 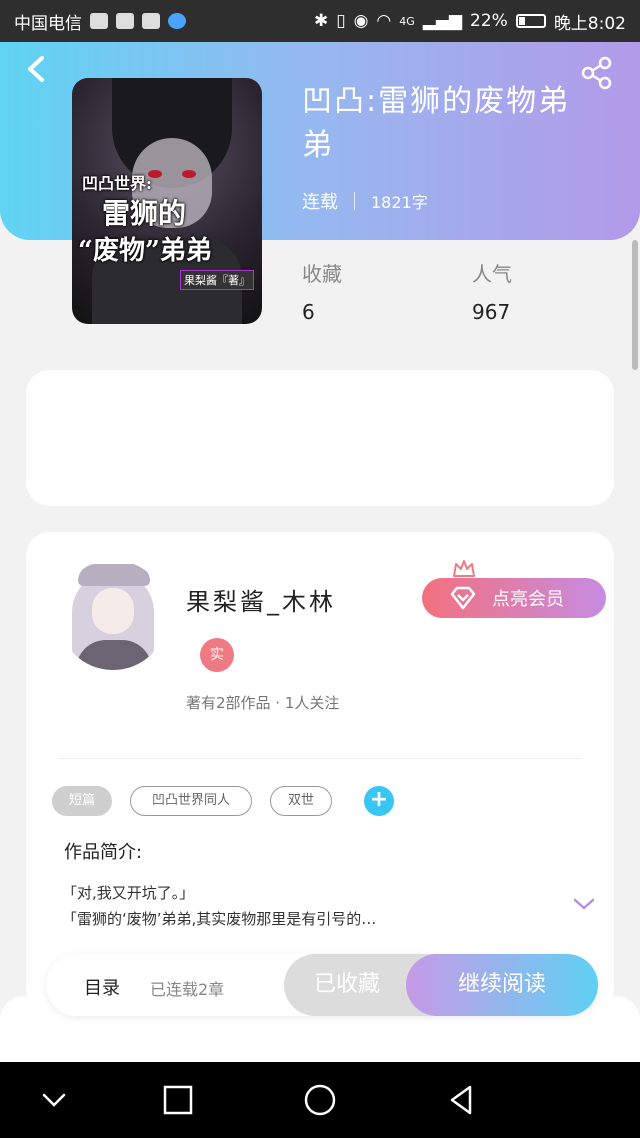 I want to click on wifi-icon: ◠, so click(x=384, y=21).